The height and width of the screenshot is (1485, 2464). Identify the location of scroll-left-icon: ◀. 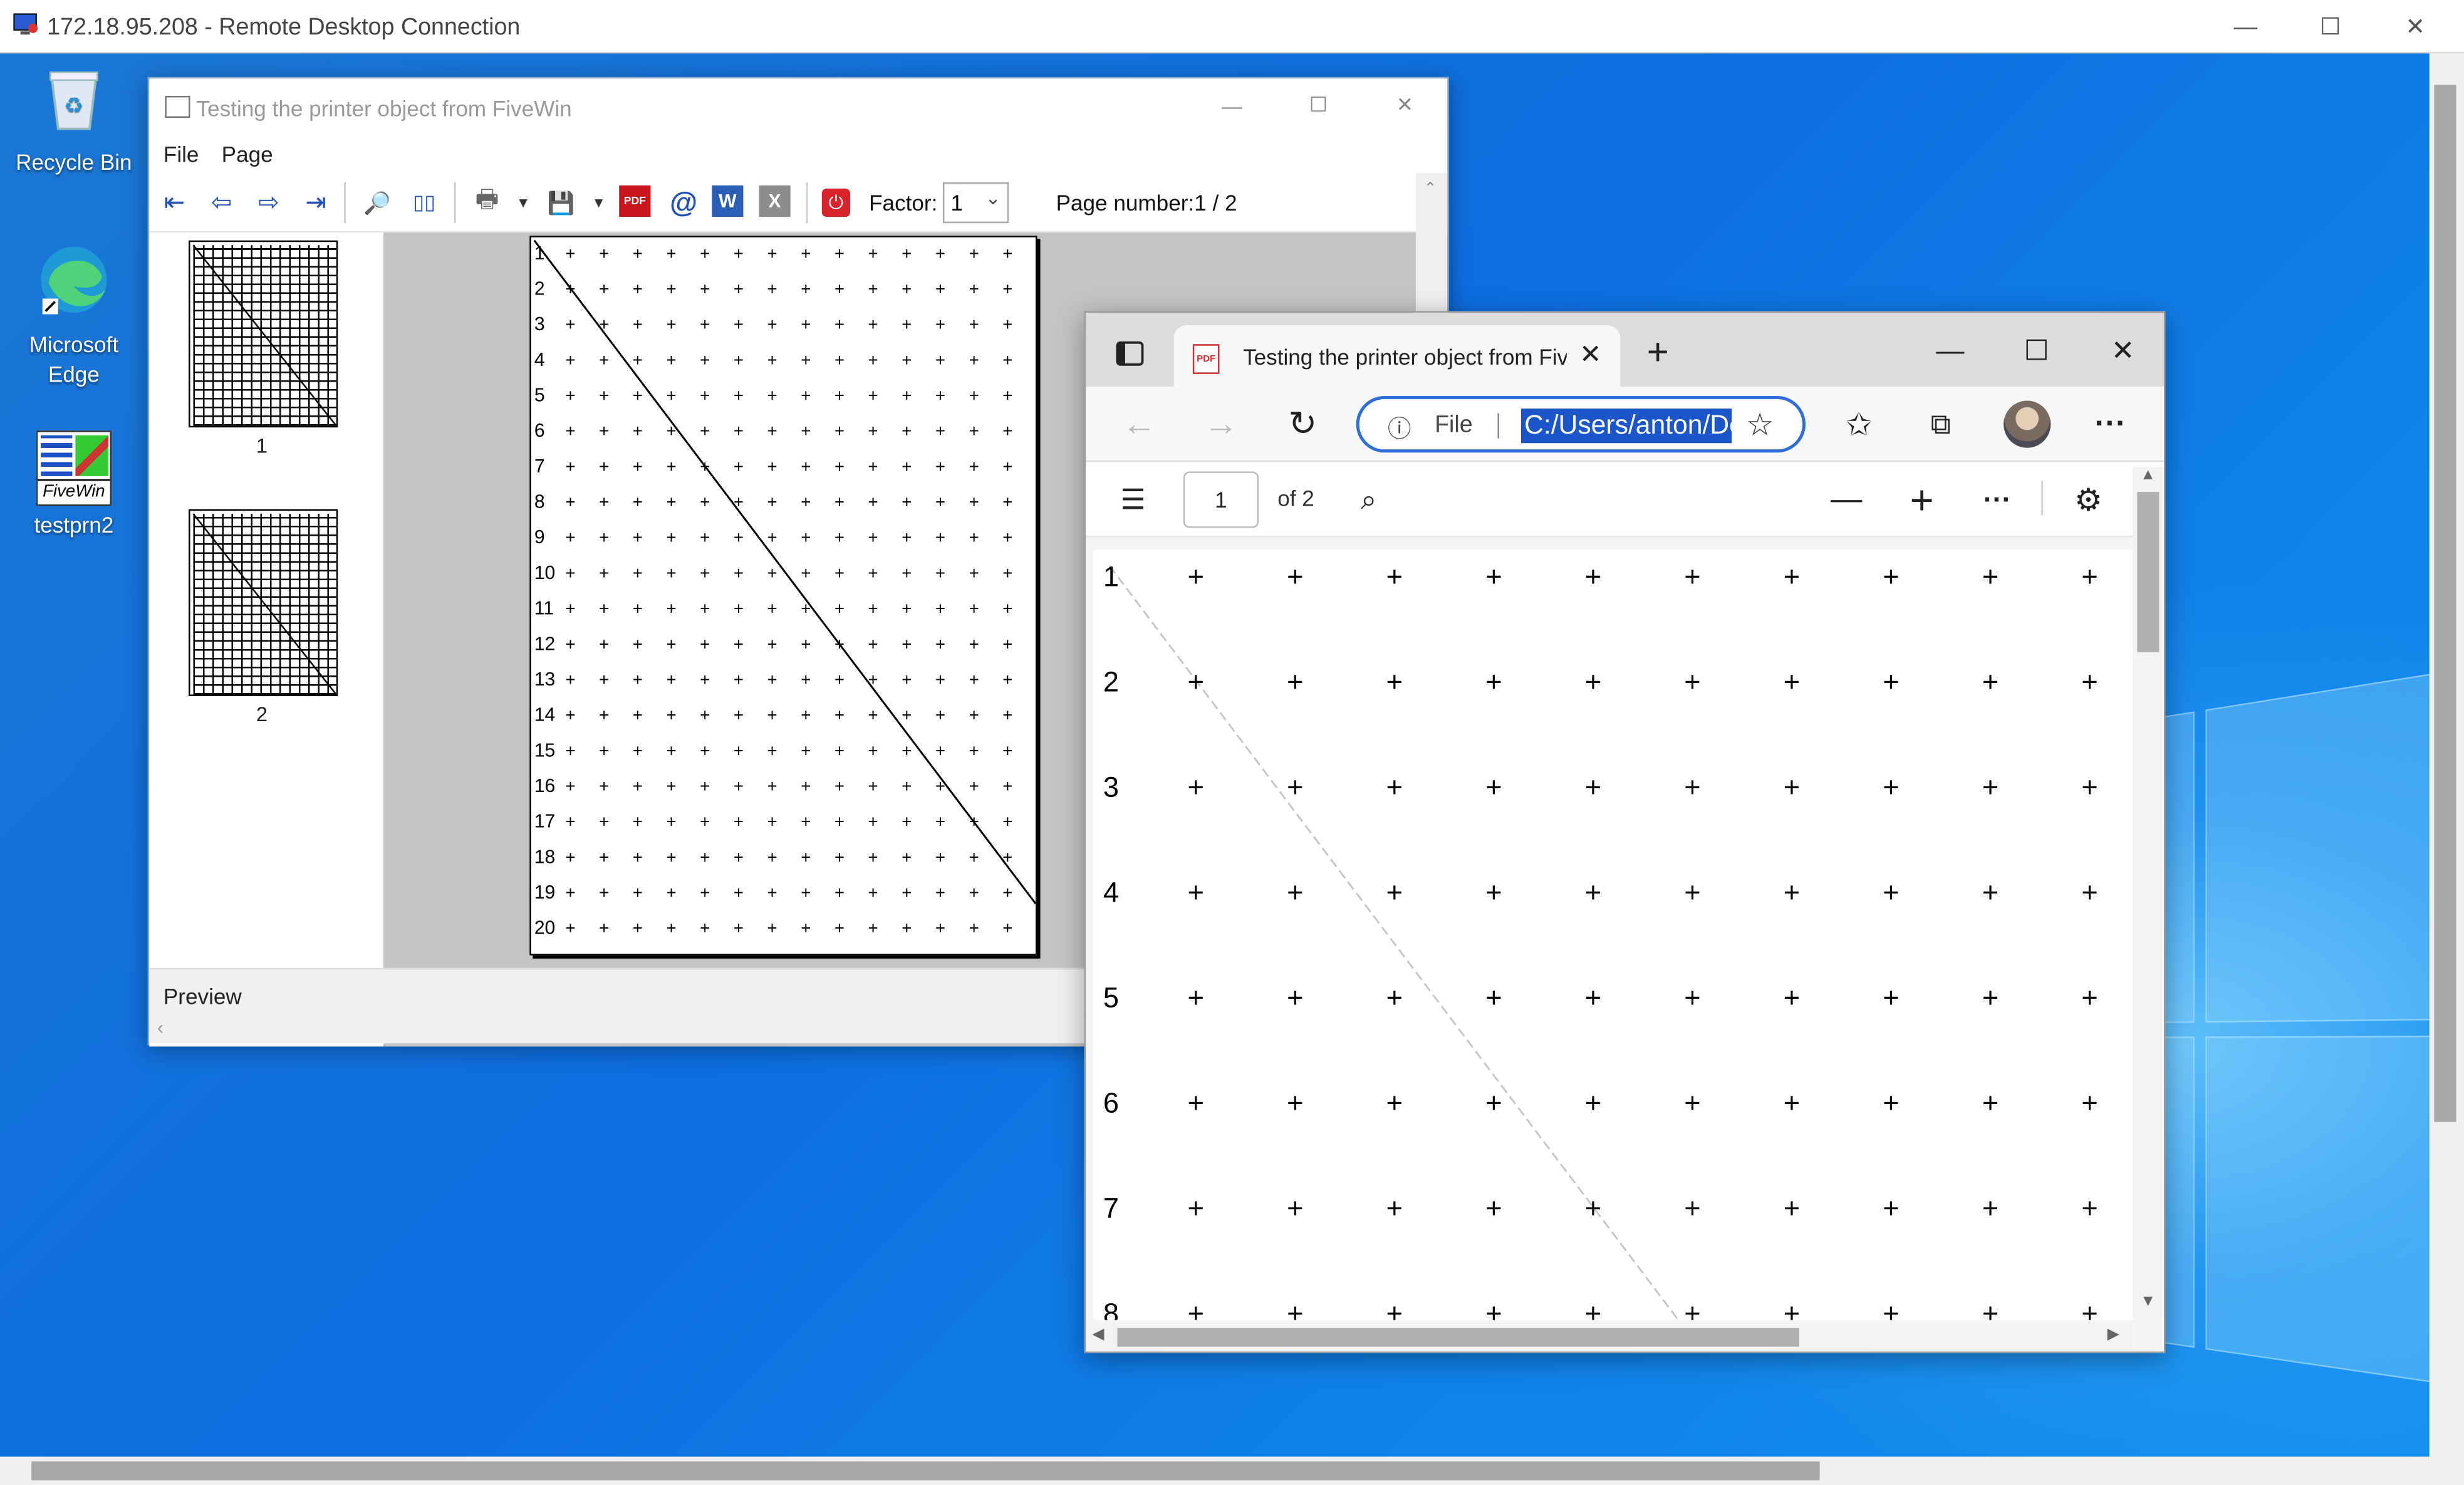
(1098, 1335).